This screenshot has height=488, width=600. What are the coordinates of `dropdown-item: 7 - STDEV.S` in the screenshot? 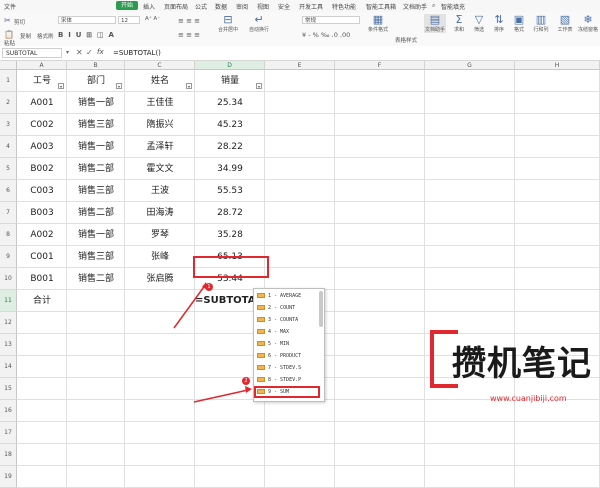 It's located at (287, 368).